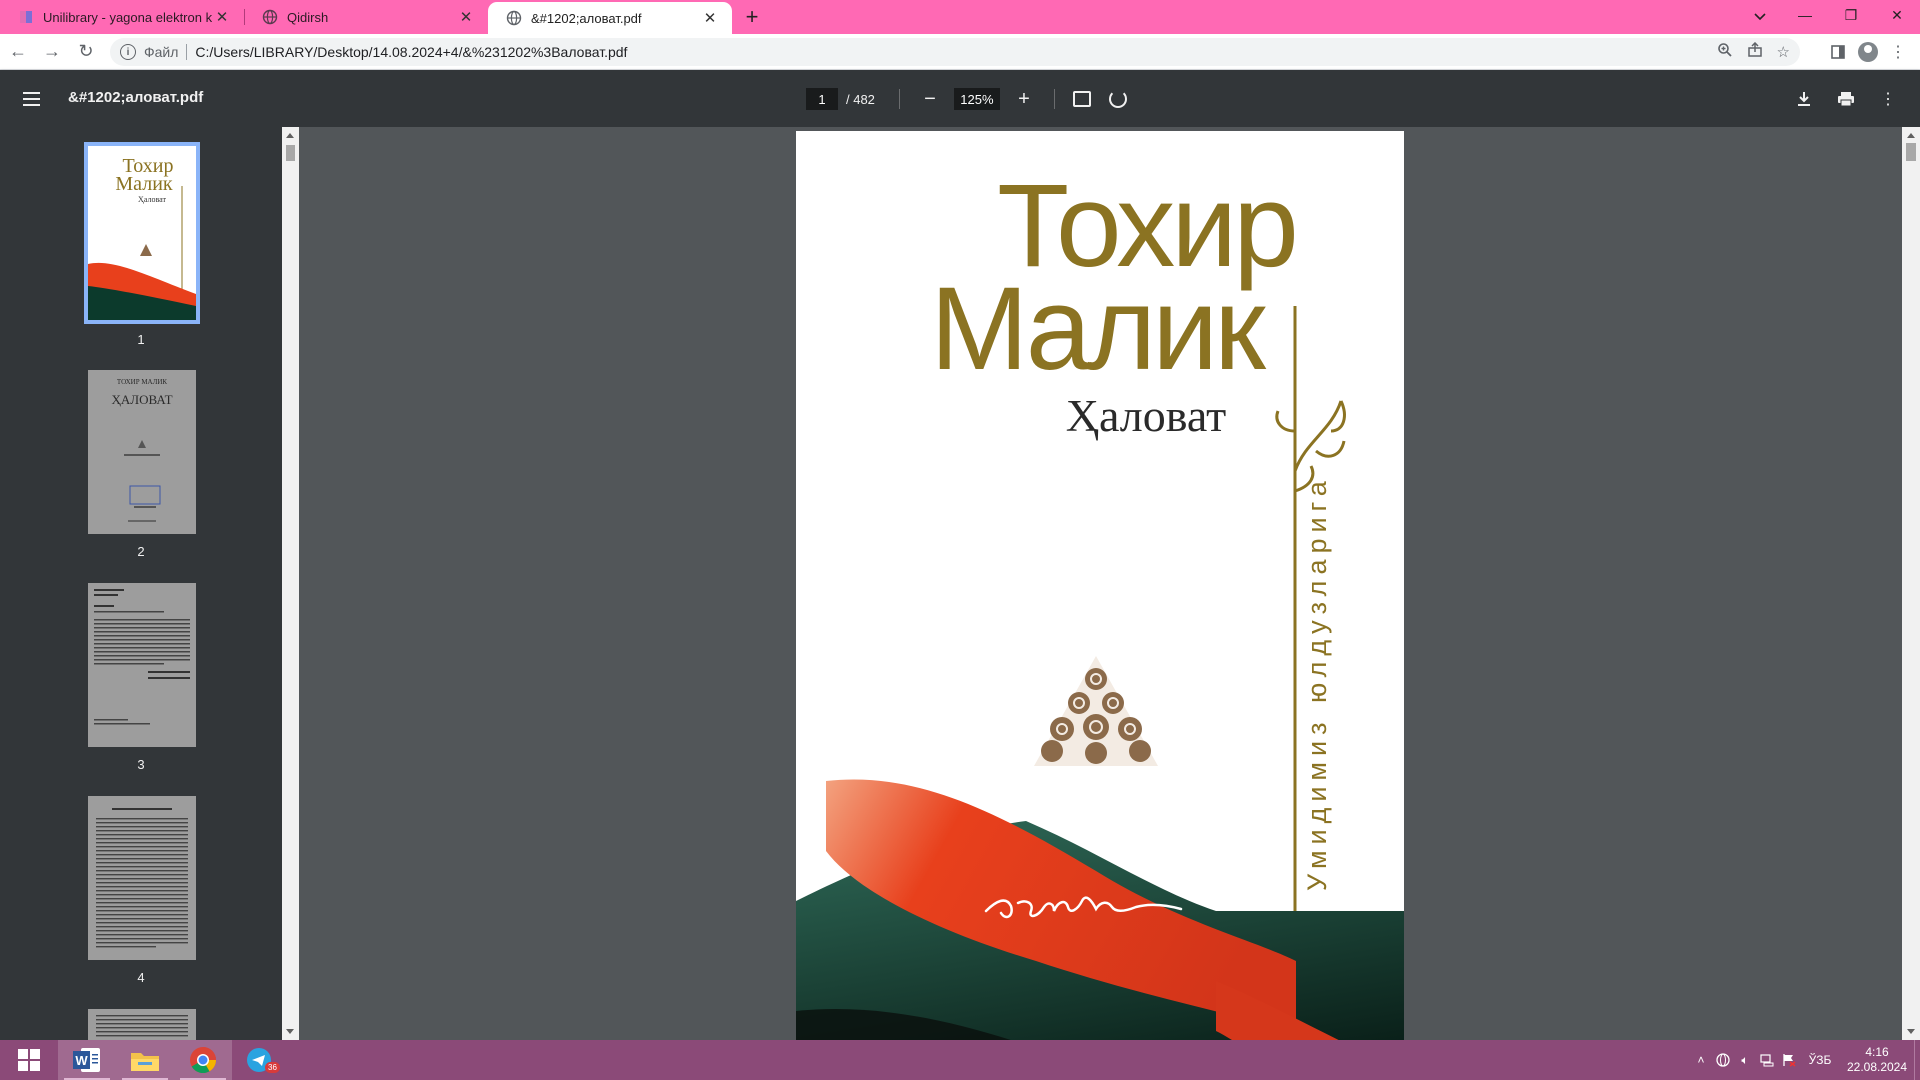  What do you see at coordinates (1805, 15) in the screenshot?
I see `minimize-icon: —` at bounding box center [1805, 15].